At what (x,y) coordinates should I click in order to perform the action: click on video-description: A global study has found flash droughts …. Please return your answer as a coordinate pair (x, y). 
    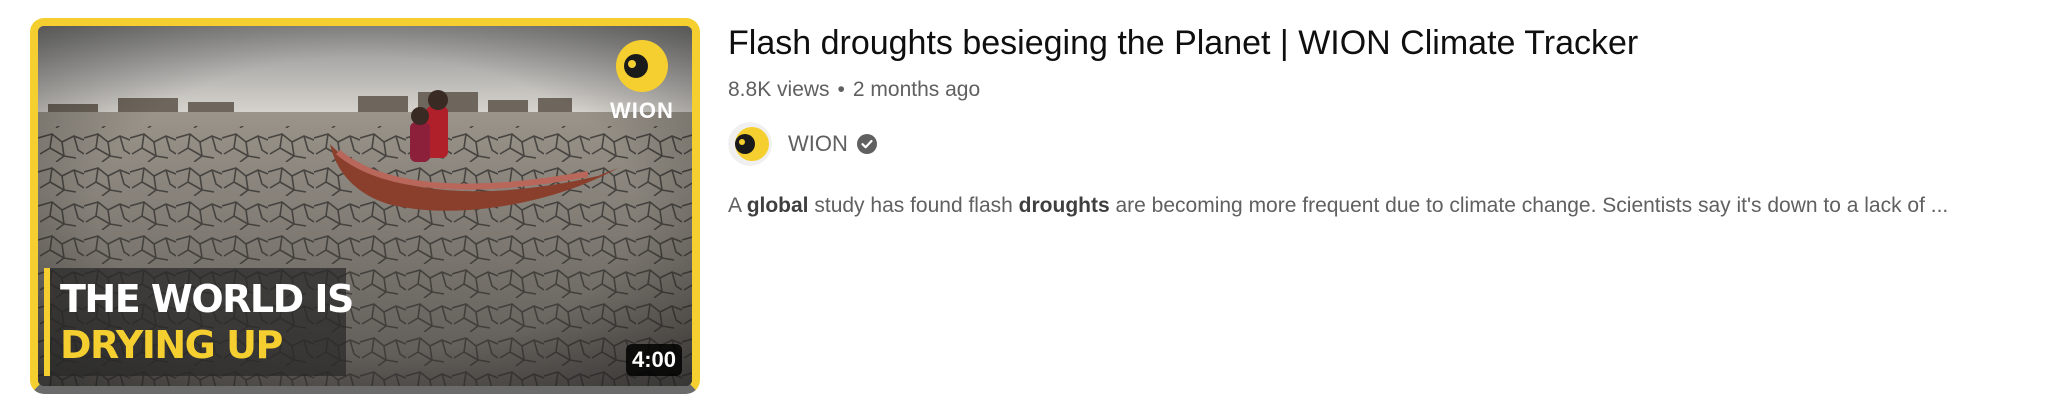
    Looking at the image, I should click on (1338, 206).